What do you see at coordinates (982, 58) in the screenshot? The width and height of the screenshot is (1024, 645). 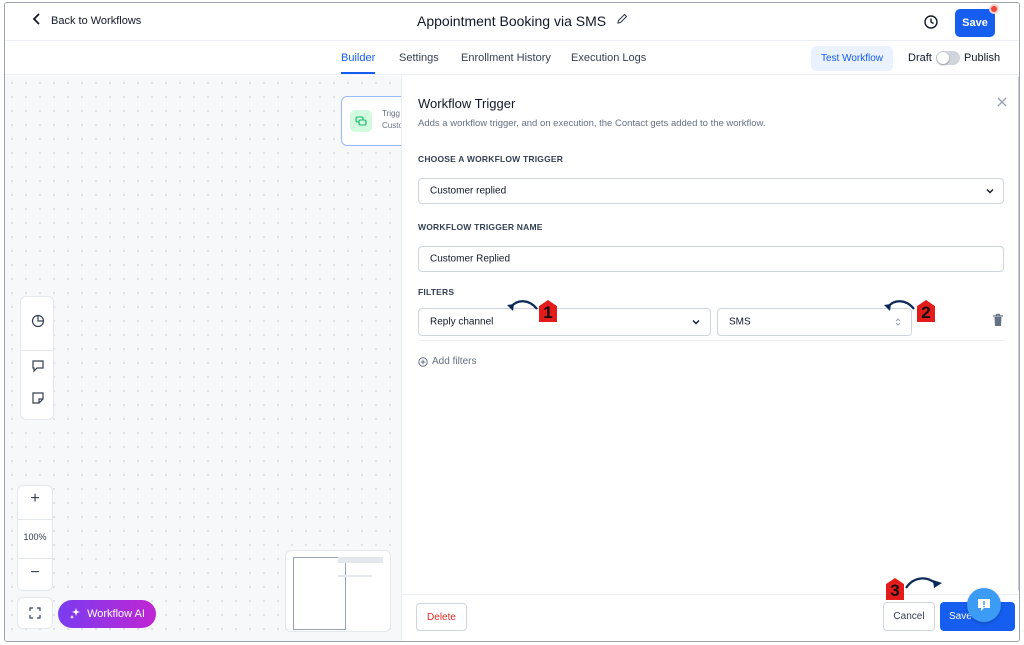 I see `publish-label: Publish` at bounding box center [982, 58].